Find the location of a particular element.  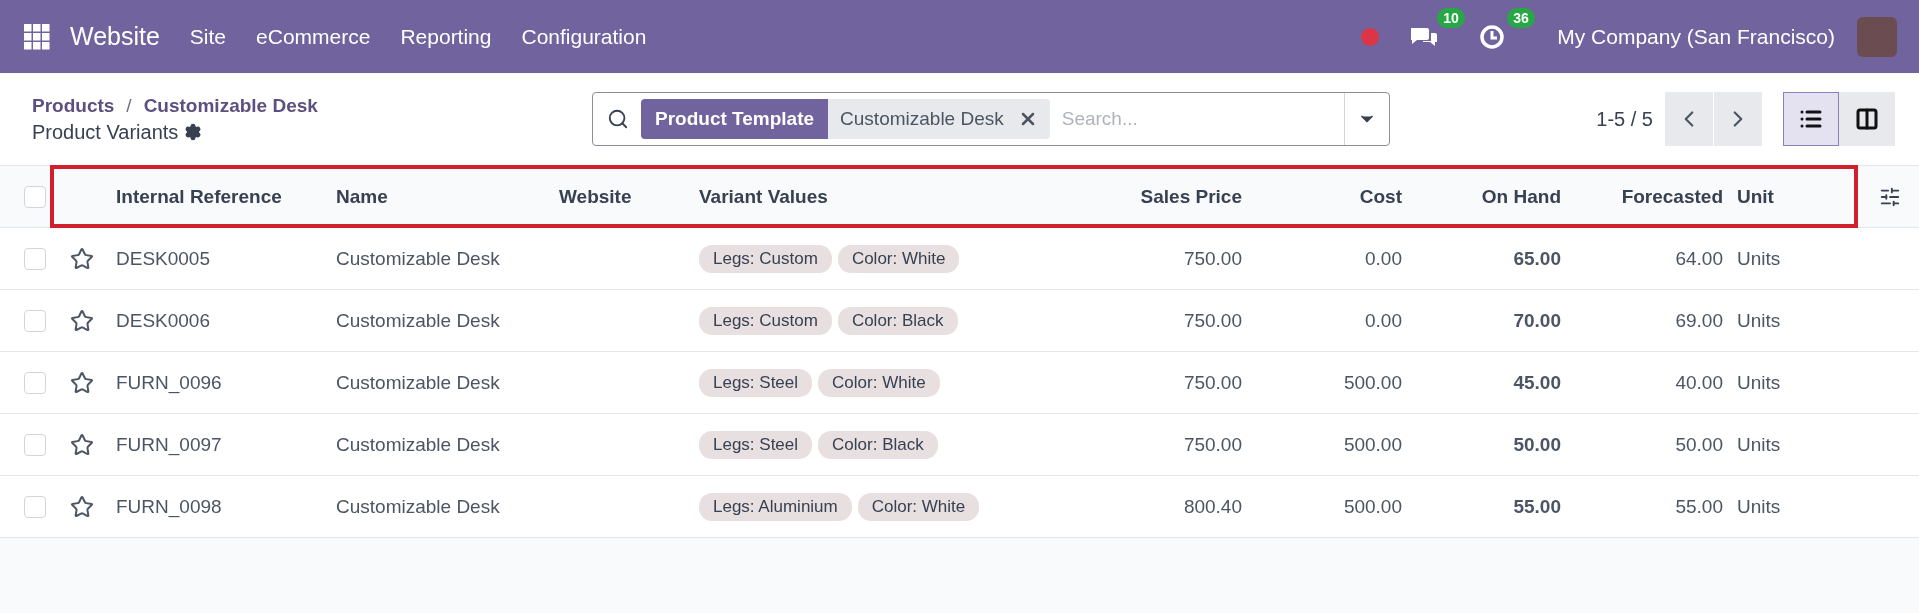

table-cell-text: 800.40 is located at coordinates (1212, 506).